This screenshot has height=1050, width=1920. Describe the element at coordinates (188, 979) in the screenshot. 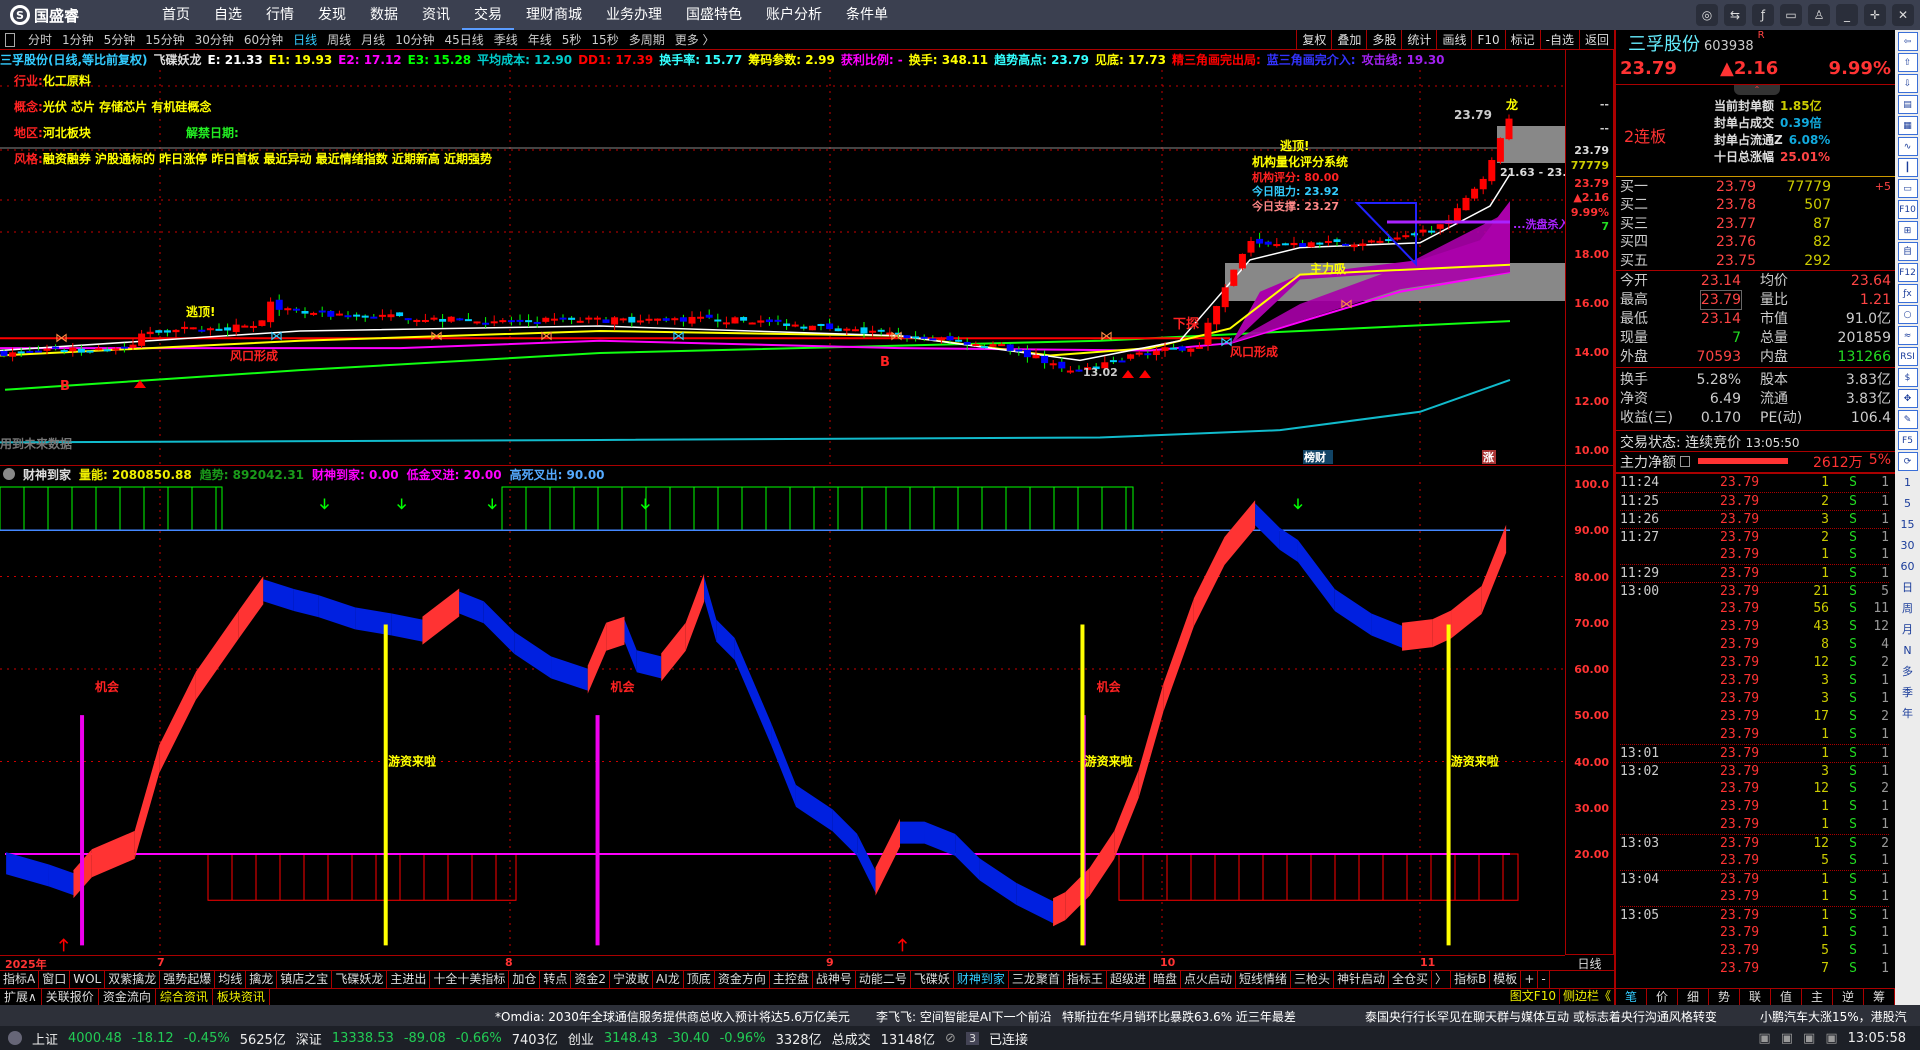

I see `indicator-tab-4: 强势起爆` at that location.